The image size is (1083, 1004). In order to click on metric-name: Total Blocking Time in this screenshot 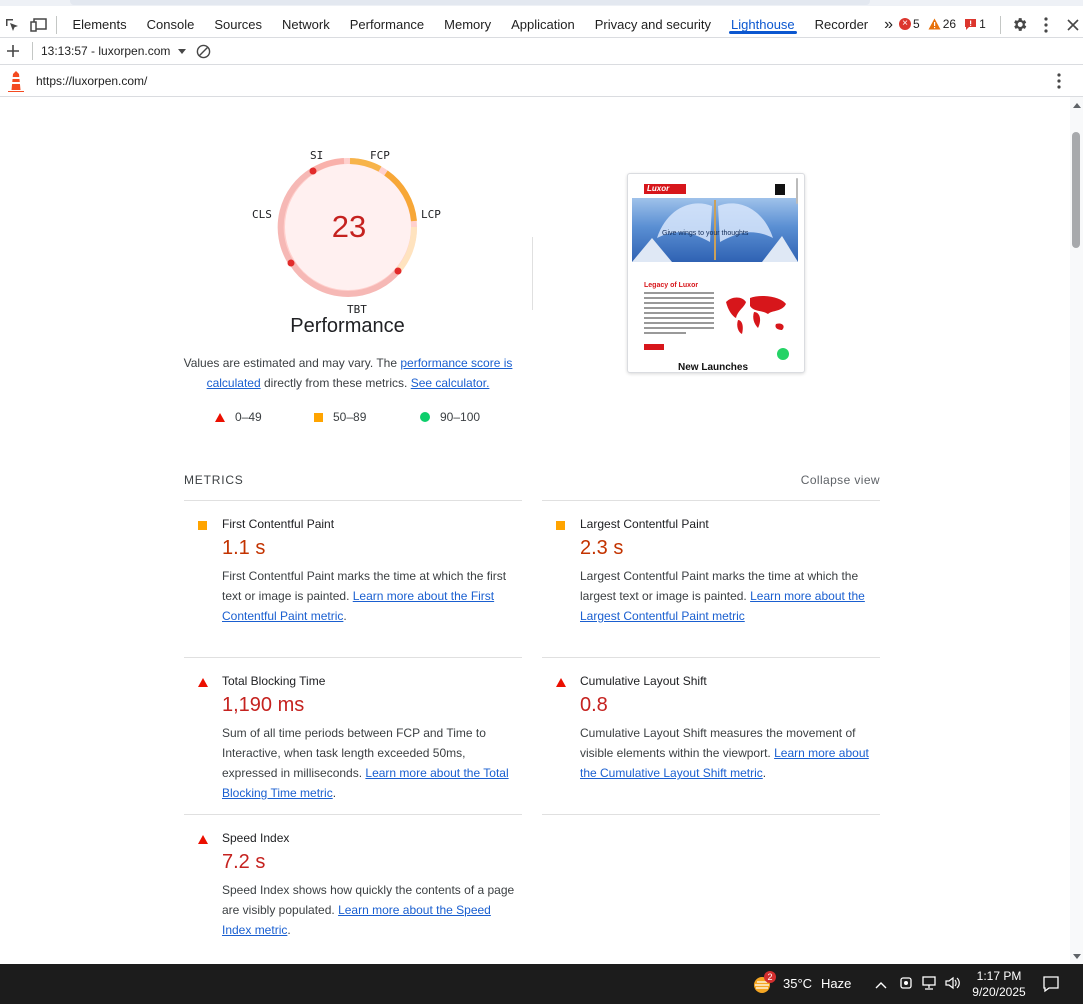, I will do `click(274, 681)`.